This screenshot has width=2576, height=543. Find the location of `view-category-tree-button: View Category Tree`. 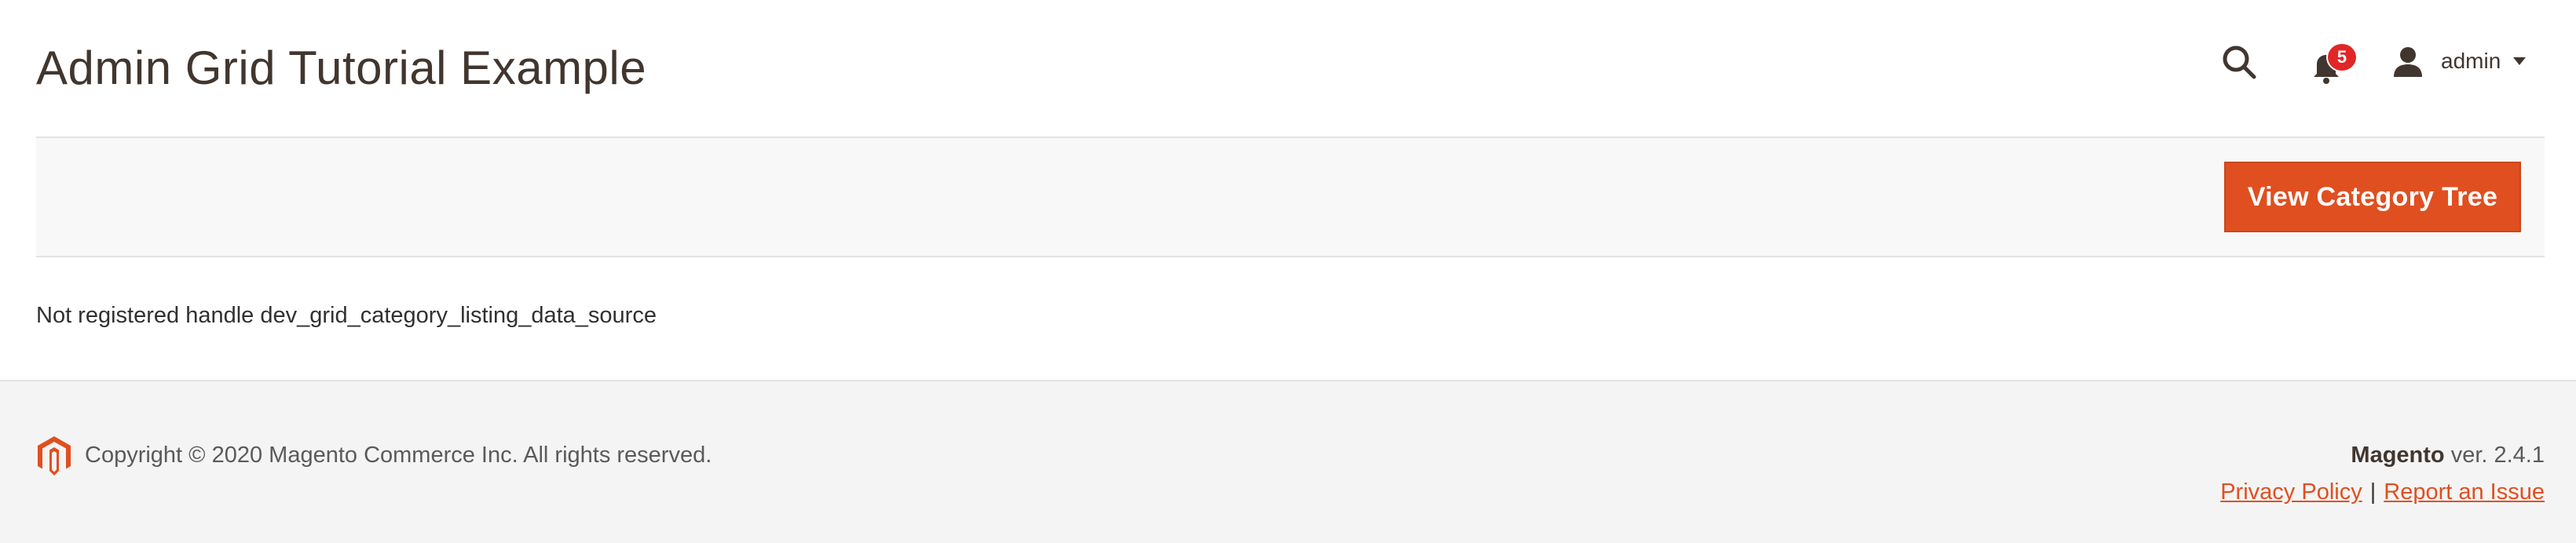

view-category-tree-button: View Category Tree is located at coordinates (2373, 197).